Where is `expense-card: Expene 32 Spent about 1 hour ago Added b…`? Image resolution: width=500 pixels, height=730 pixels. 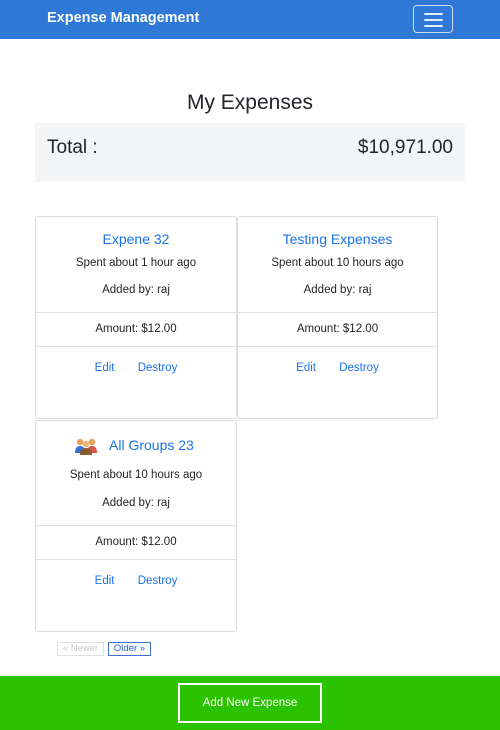
expense-card: Expene 32 Spent about 1 hour ago Added b… is located at coordinates (136, 317).